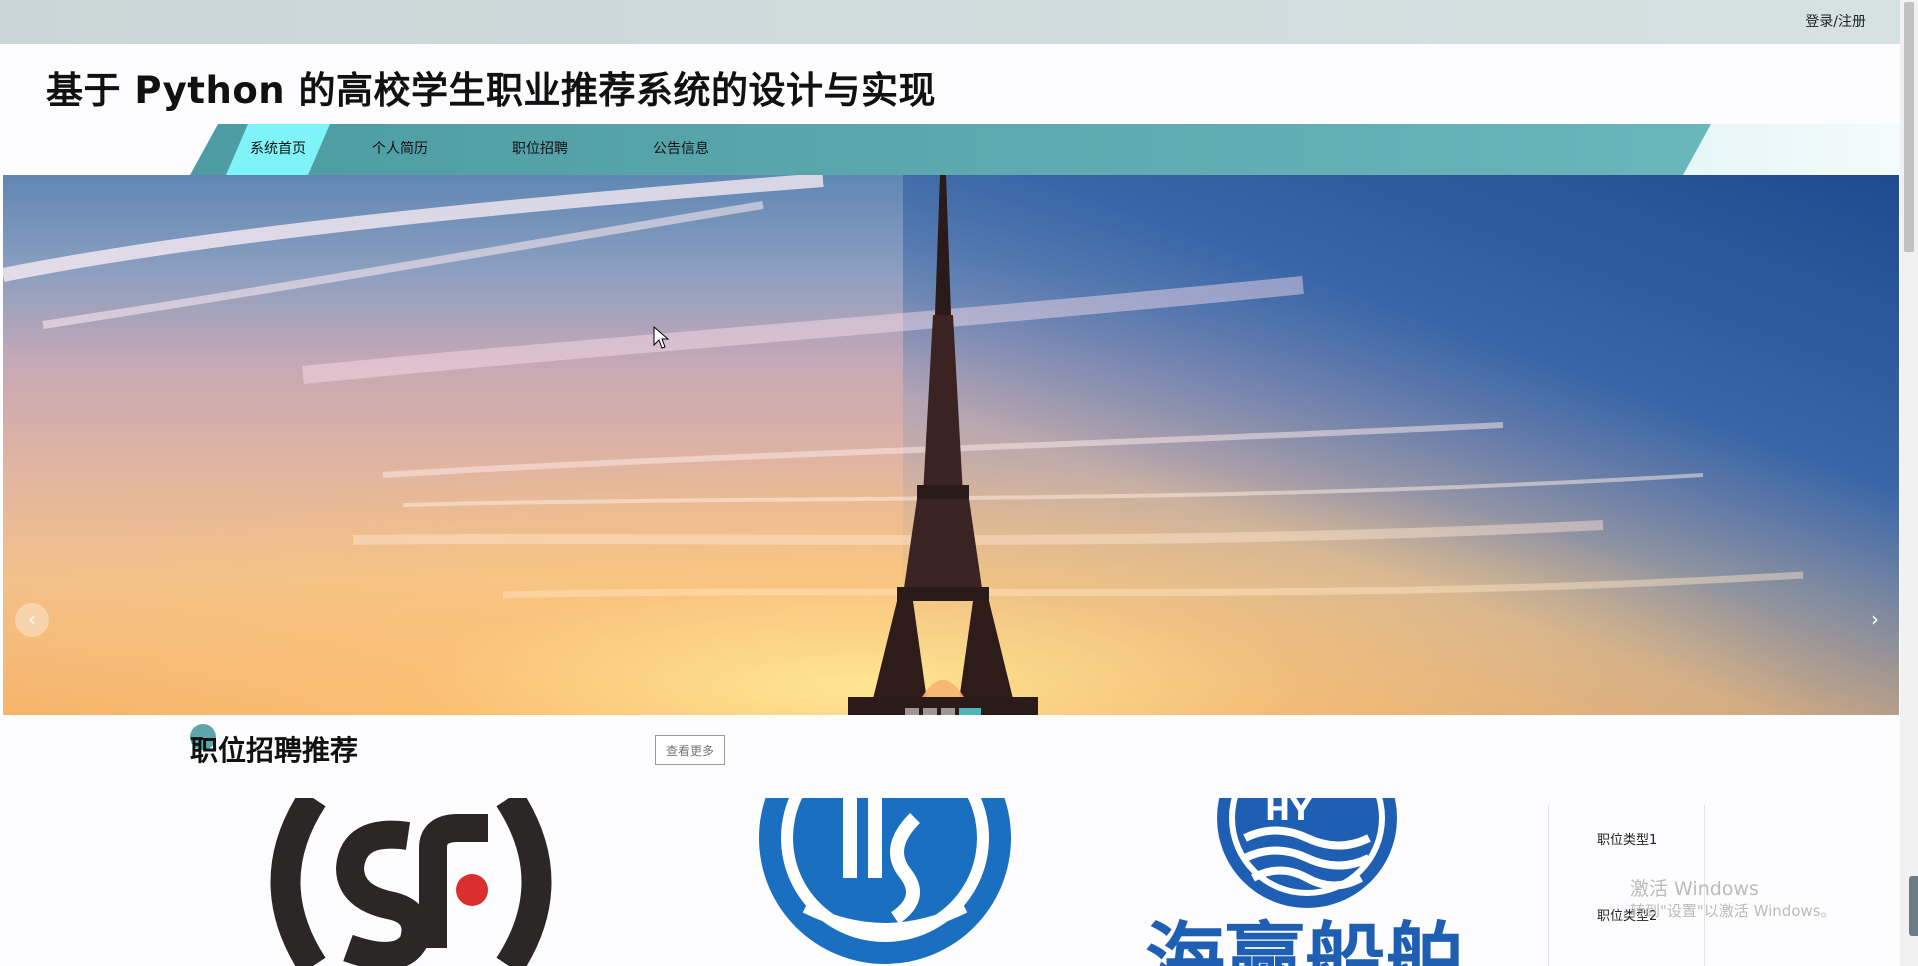 The height and width of the screenshot is (966, 1918). What do you see at coordinates (1793, 149) in the screenshot?
I see `nav-tail` at bounding box center [1793, 149].